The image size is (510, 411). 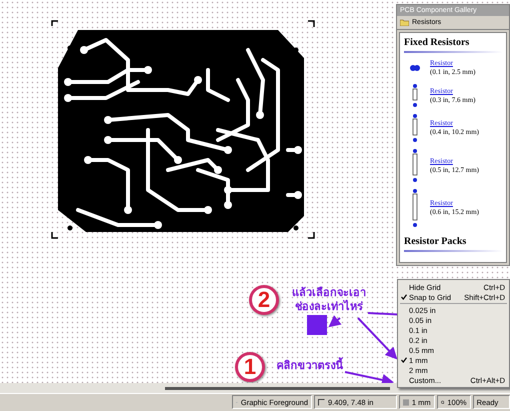 What do you see at coordinates (317, 325) in the screenshot?
I see `color-swatch` at bounding box center [317, 325].